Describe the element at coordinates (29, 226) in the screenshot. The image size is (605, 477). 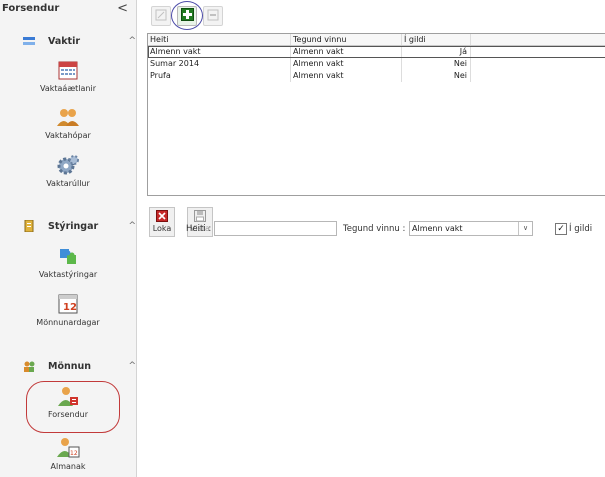
I see `clipboard-icon` at that location.